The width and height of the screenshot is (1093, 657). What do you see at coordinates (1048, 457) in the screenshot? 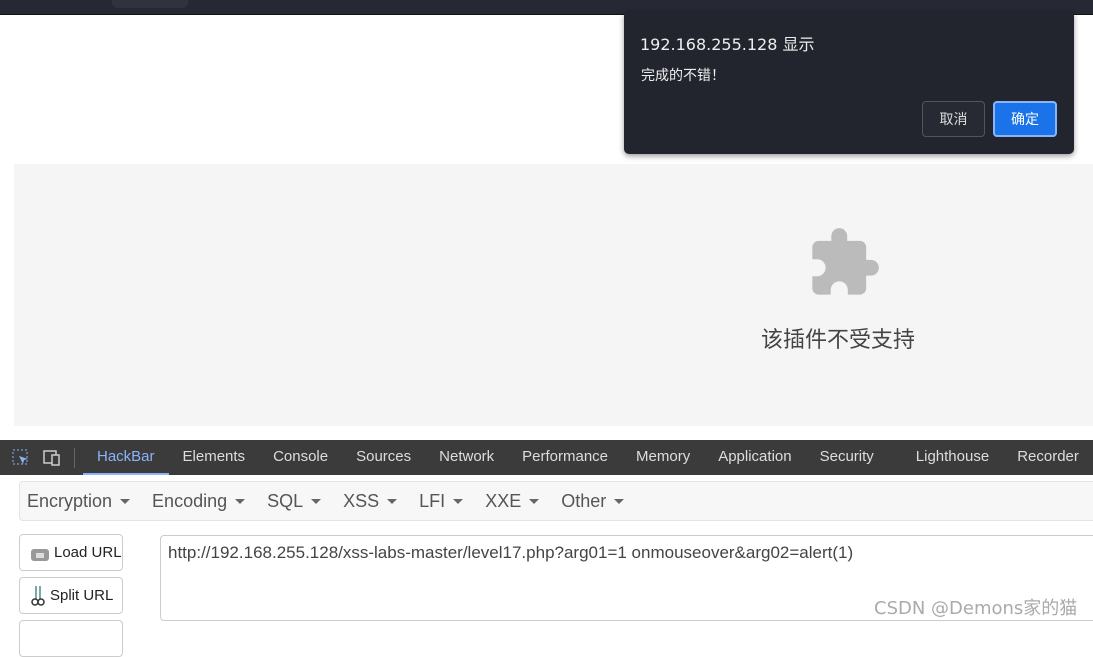
I see `tab-recorder: Recorder` at bounding box center [1048, 457].